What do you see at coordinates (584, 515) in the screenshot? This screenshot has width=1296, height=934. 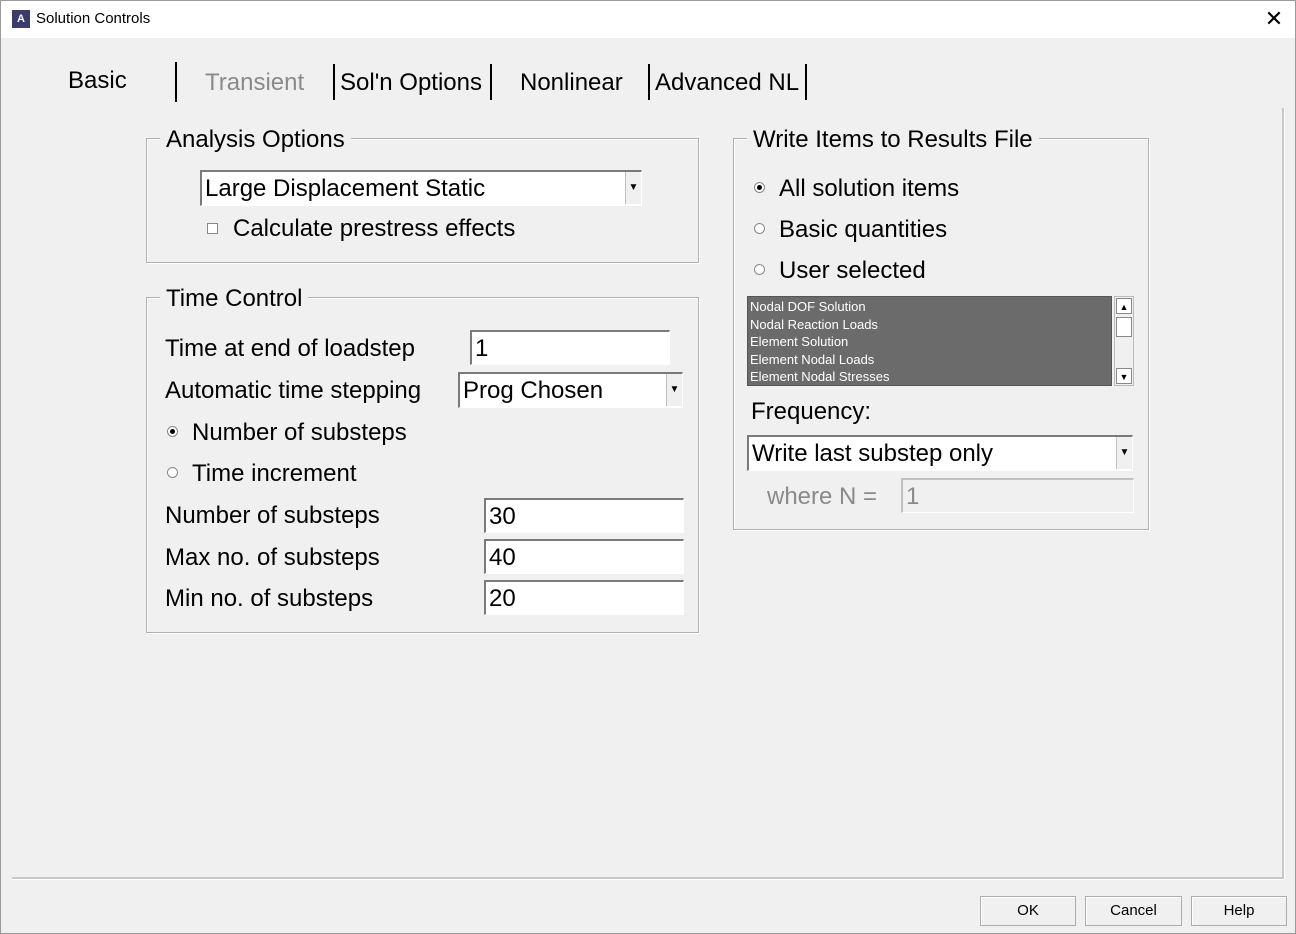 I see `num-substeps-input: 30` at bounding box center [584, 515].